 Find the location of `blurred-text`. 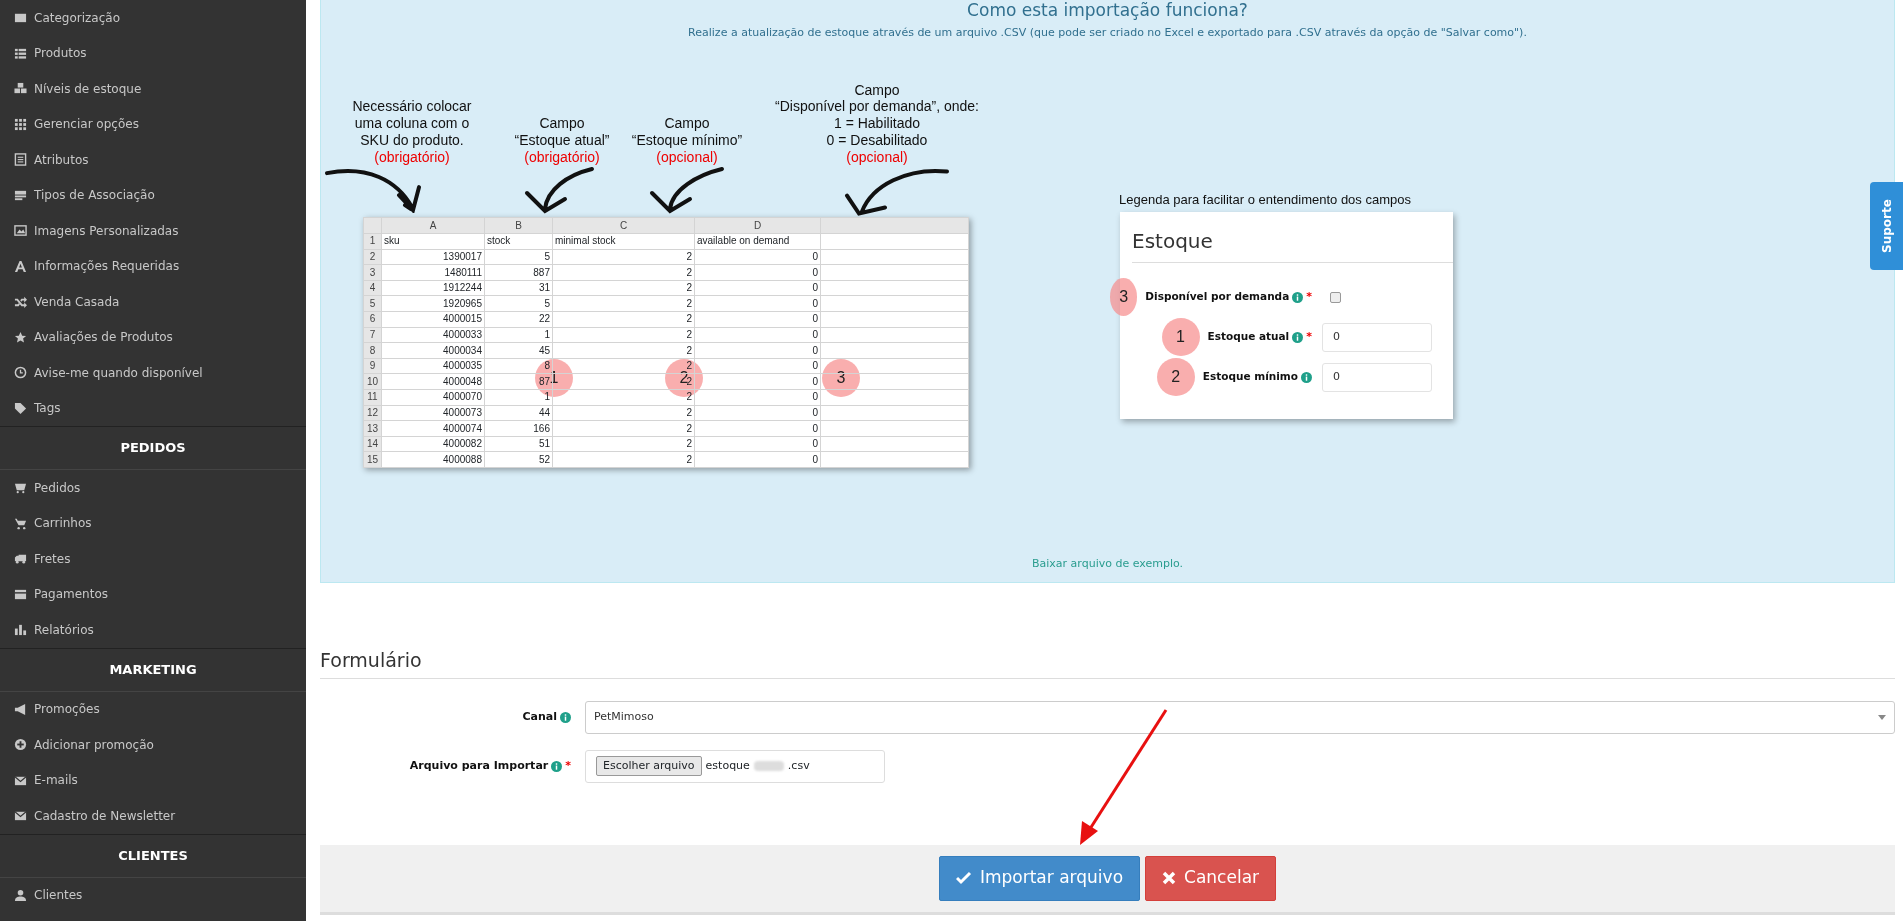

blurred-text is located at coordinates (768, 766).